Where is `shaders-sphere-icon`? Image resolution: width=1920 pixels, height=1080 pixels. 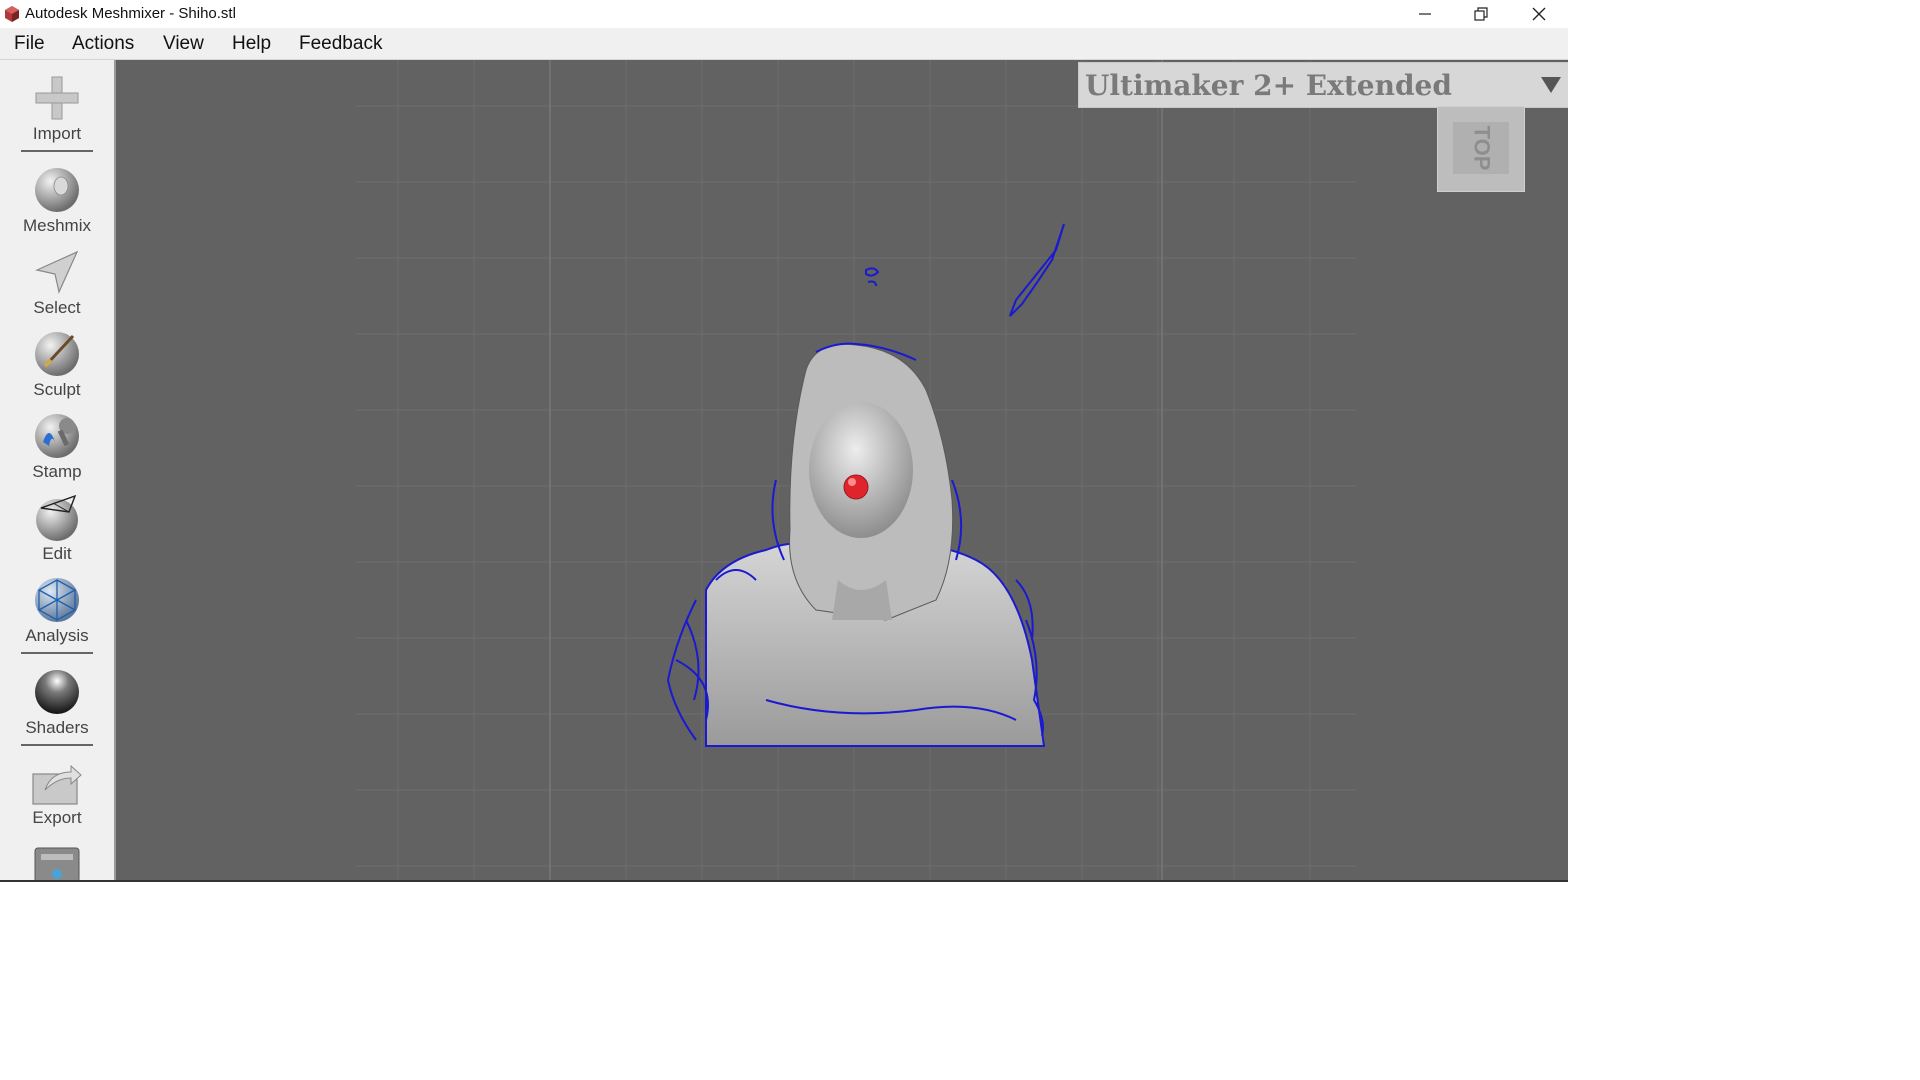
shaders-sphere-icon is located at coordinates (57, 692).